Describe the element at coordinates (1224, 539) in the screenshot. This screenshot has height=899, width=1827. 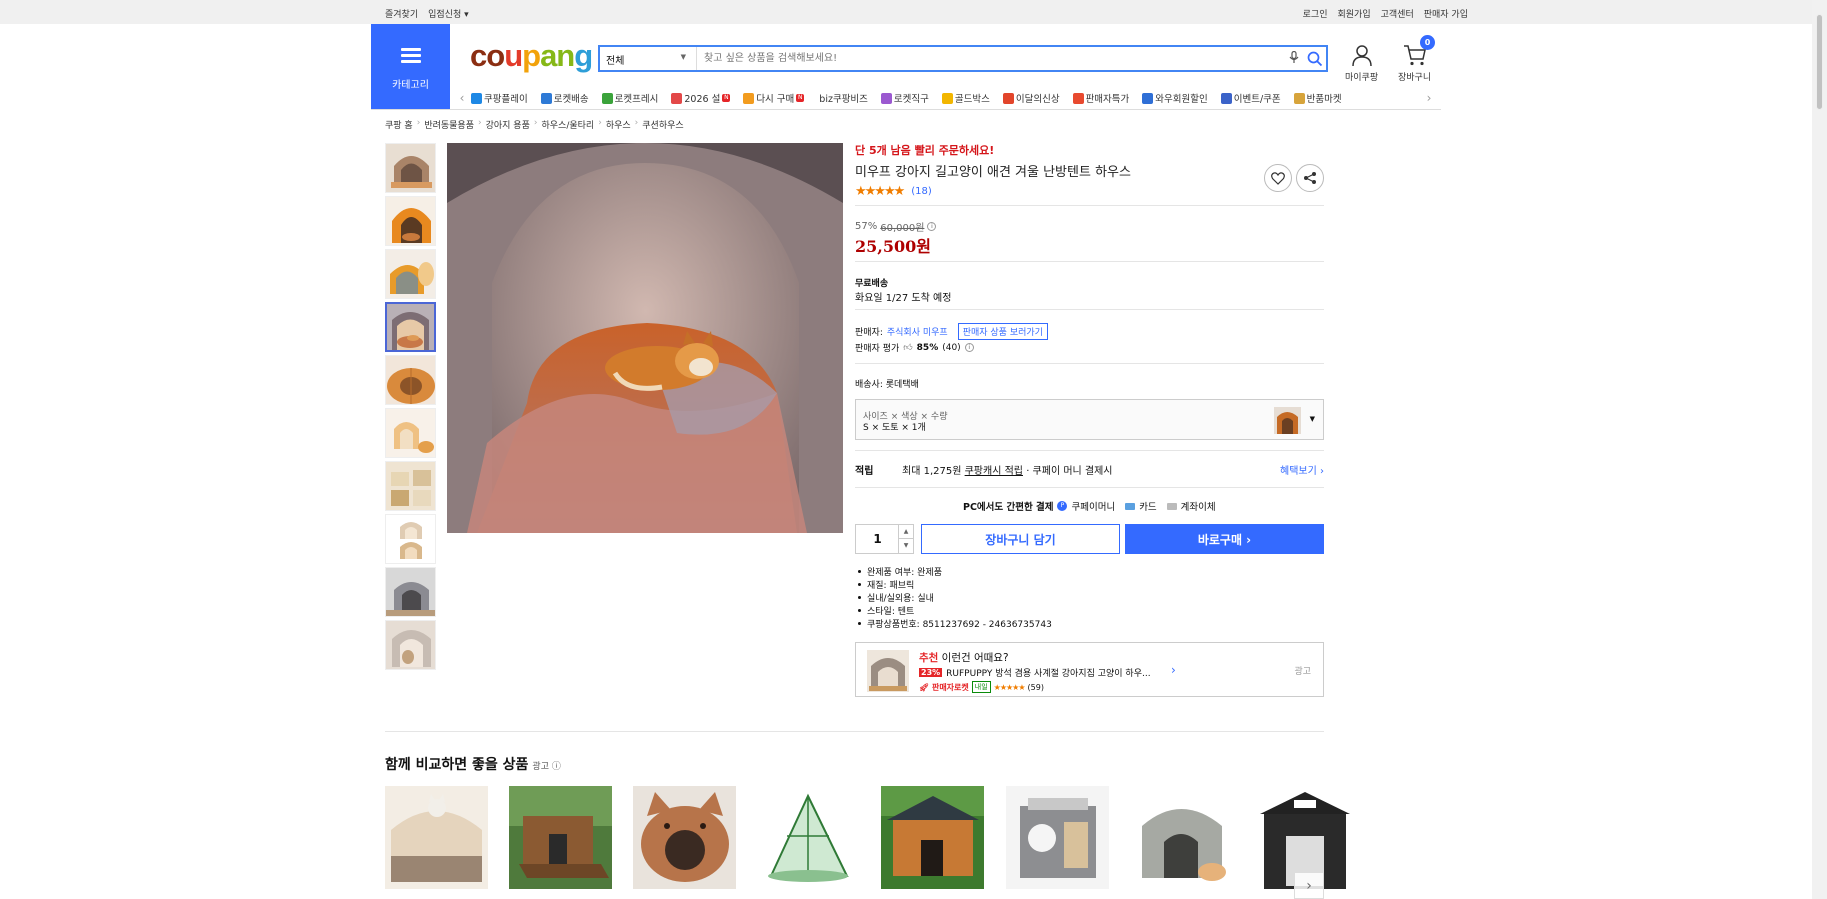
I see `buy-now-button: 바로구매 ›` at that location.